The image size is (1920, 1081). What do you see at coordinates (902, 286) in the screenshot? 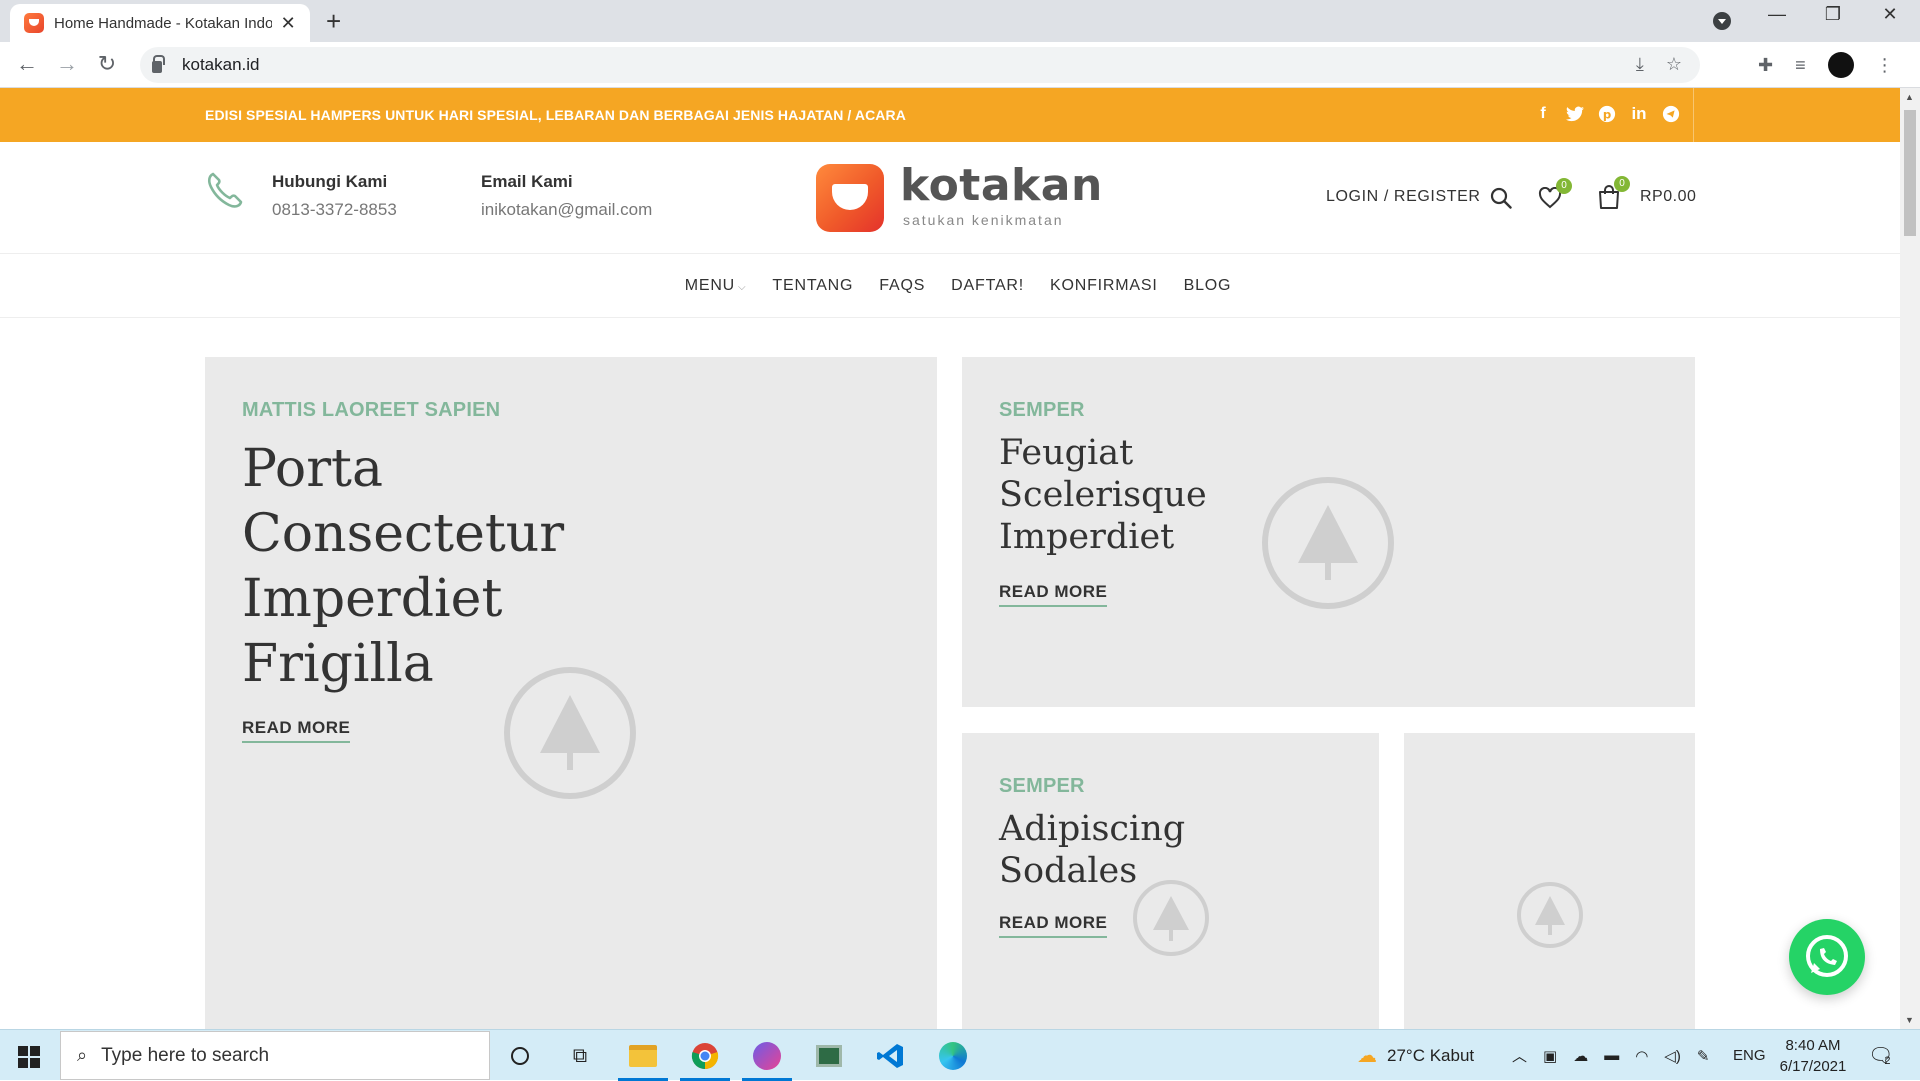
I see `nav-item-faqs: FAQS` at bounding box center [902, 286].